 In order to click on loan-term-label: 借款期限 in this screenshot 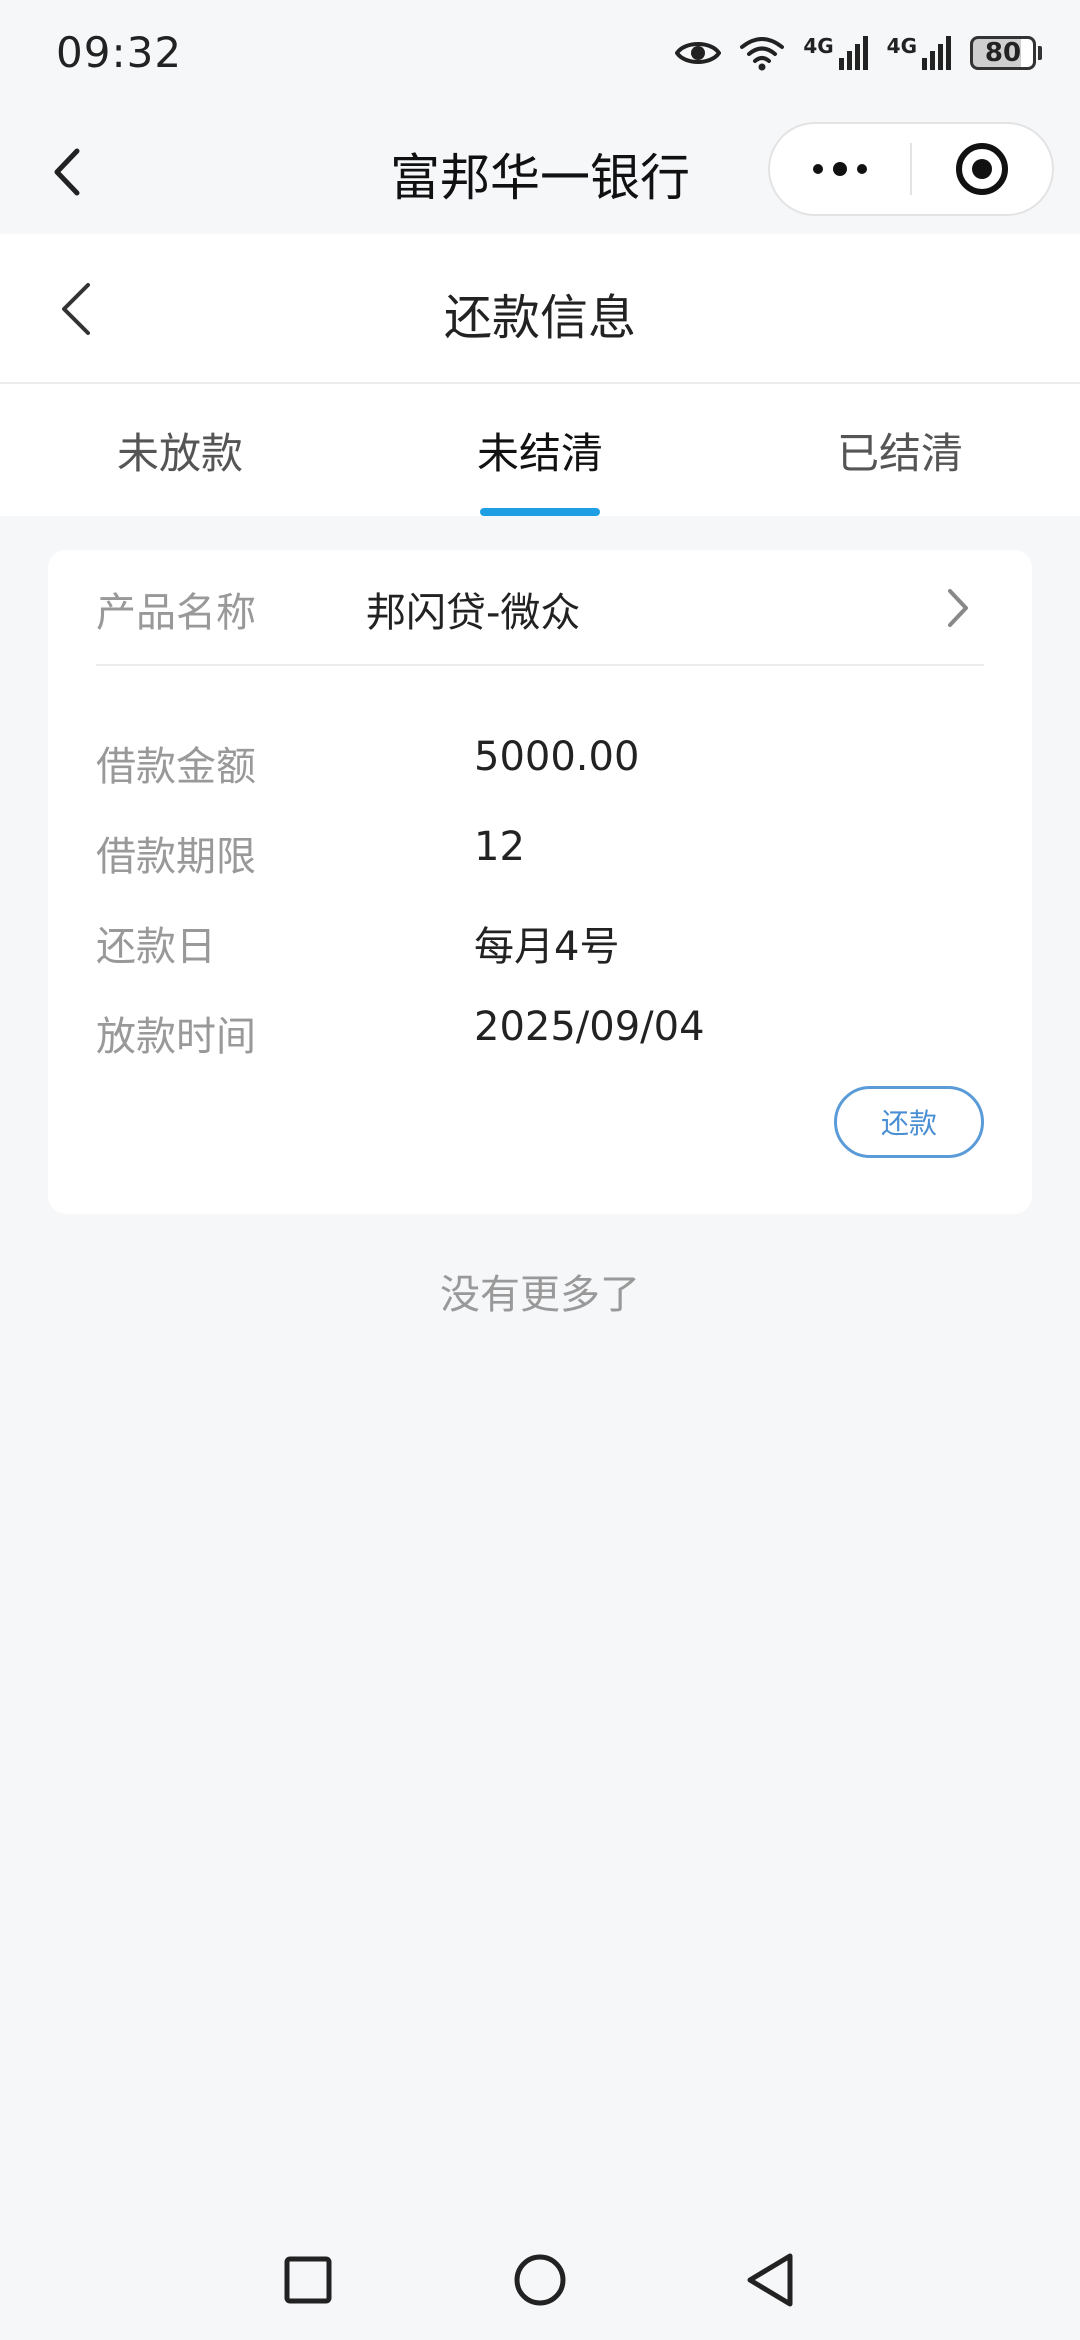, I will do `click(176, 857)`.